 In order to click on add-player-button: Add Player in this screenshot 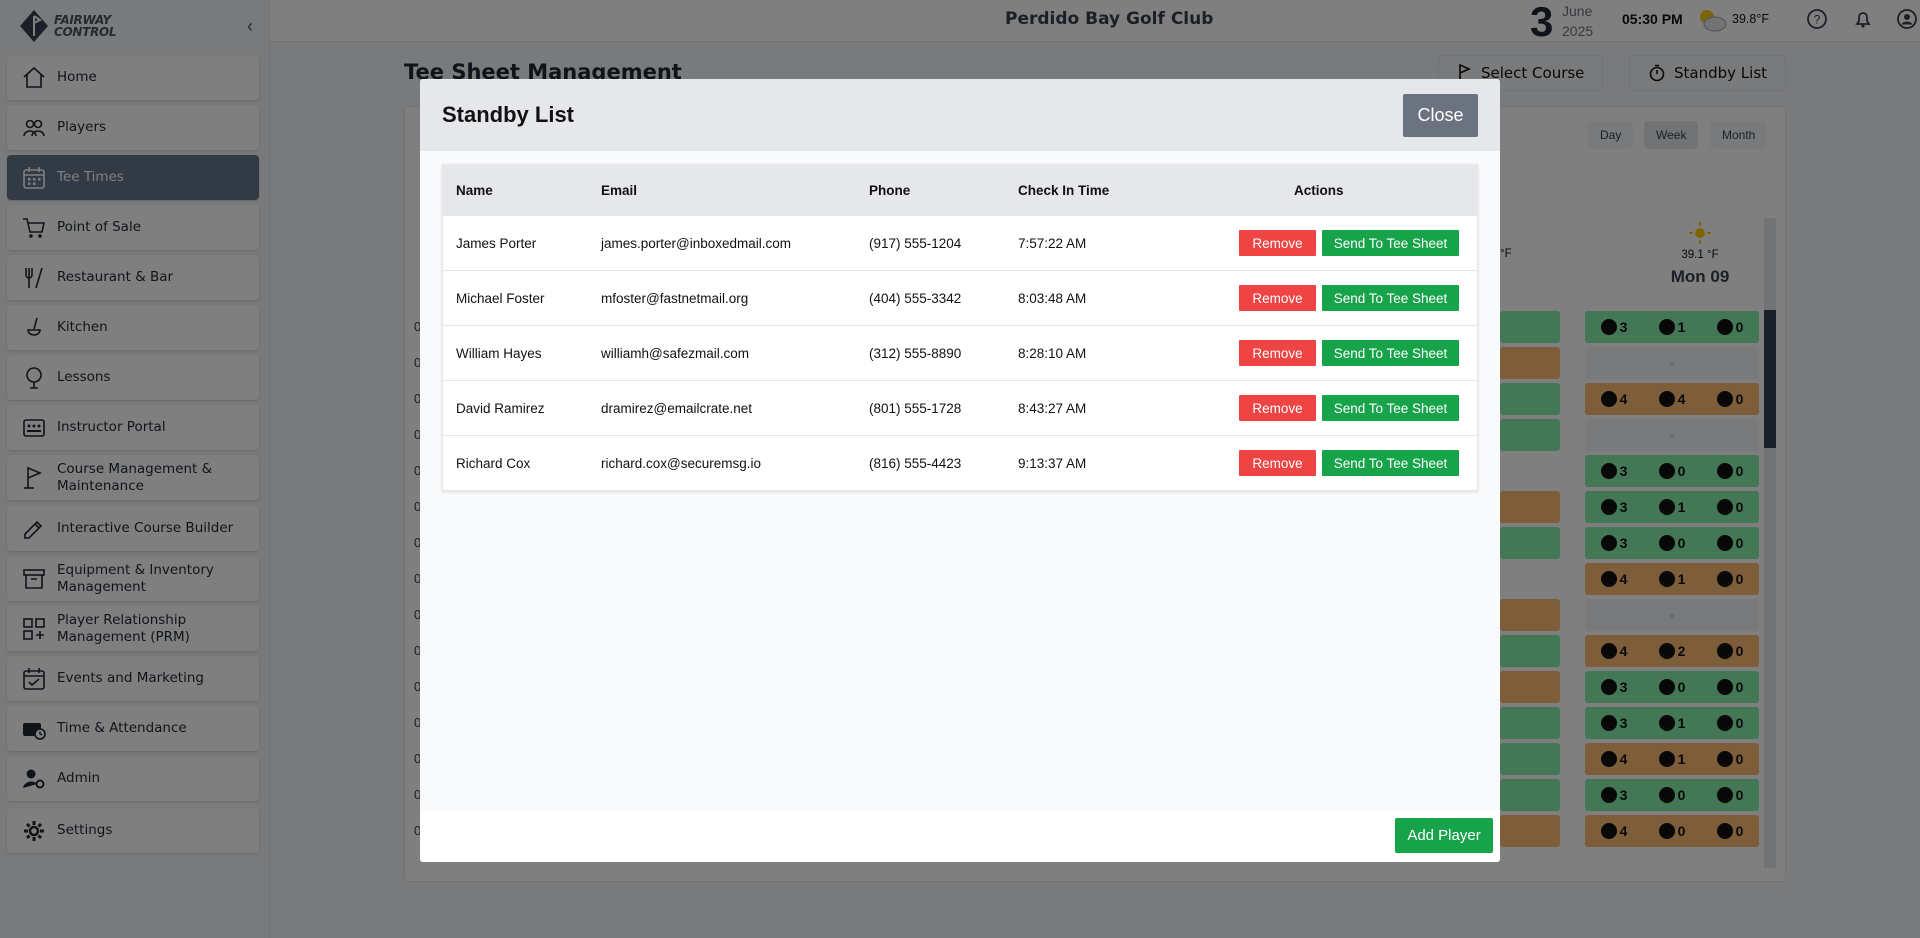, I will do `click(1444, 835)`.